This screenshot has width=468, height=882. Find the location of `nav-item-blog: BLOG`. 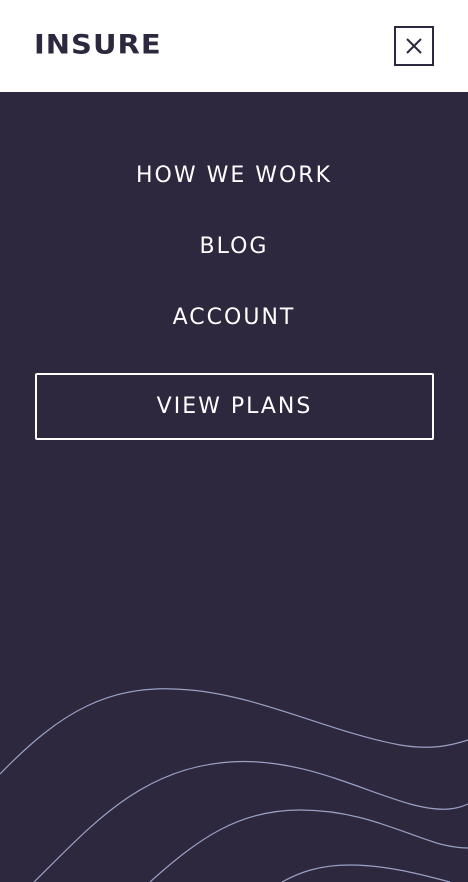

nav-item-blog: BLOG is located at coordinates (234, 247).